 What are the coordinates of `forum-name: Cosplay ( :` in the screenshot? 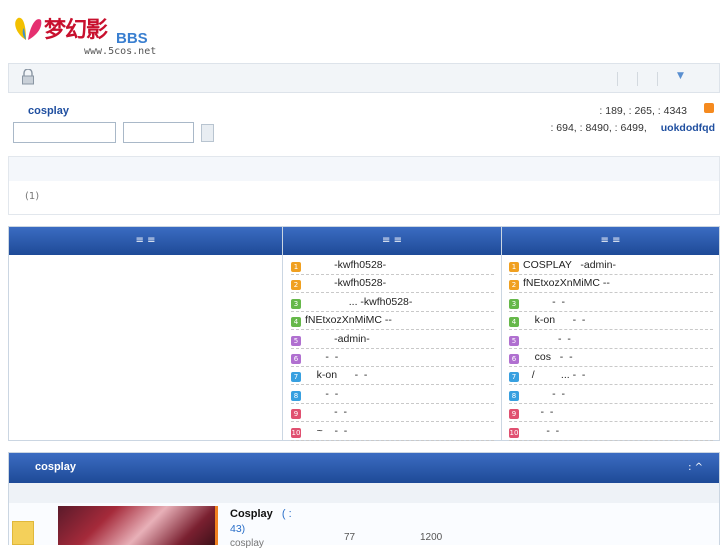 It's located at (261, 514).